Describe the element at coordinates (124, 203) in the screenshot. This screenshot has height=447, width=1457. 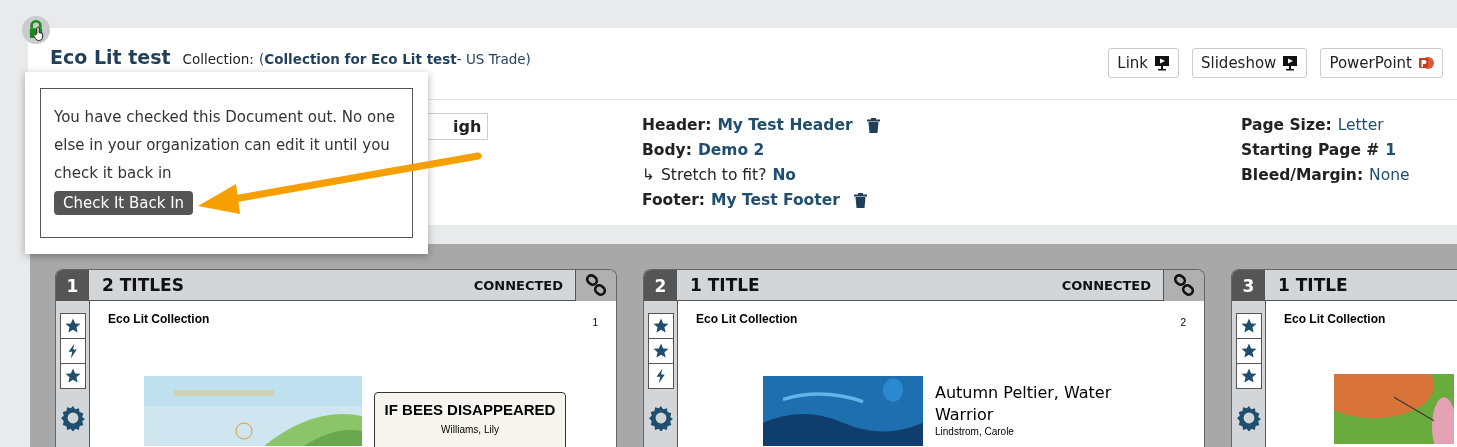
I see `check-in-button: Check It Back In` at that location.